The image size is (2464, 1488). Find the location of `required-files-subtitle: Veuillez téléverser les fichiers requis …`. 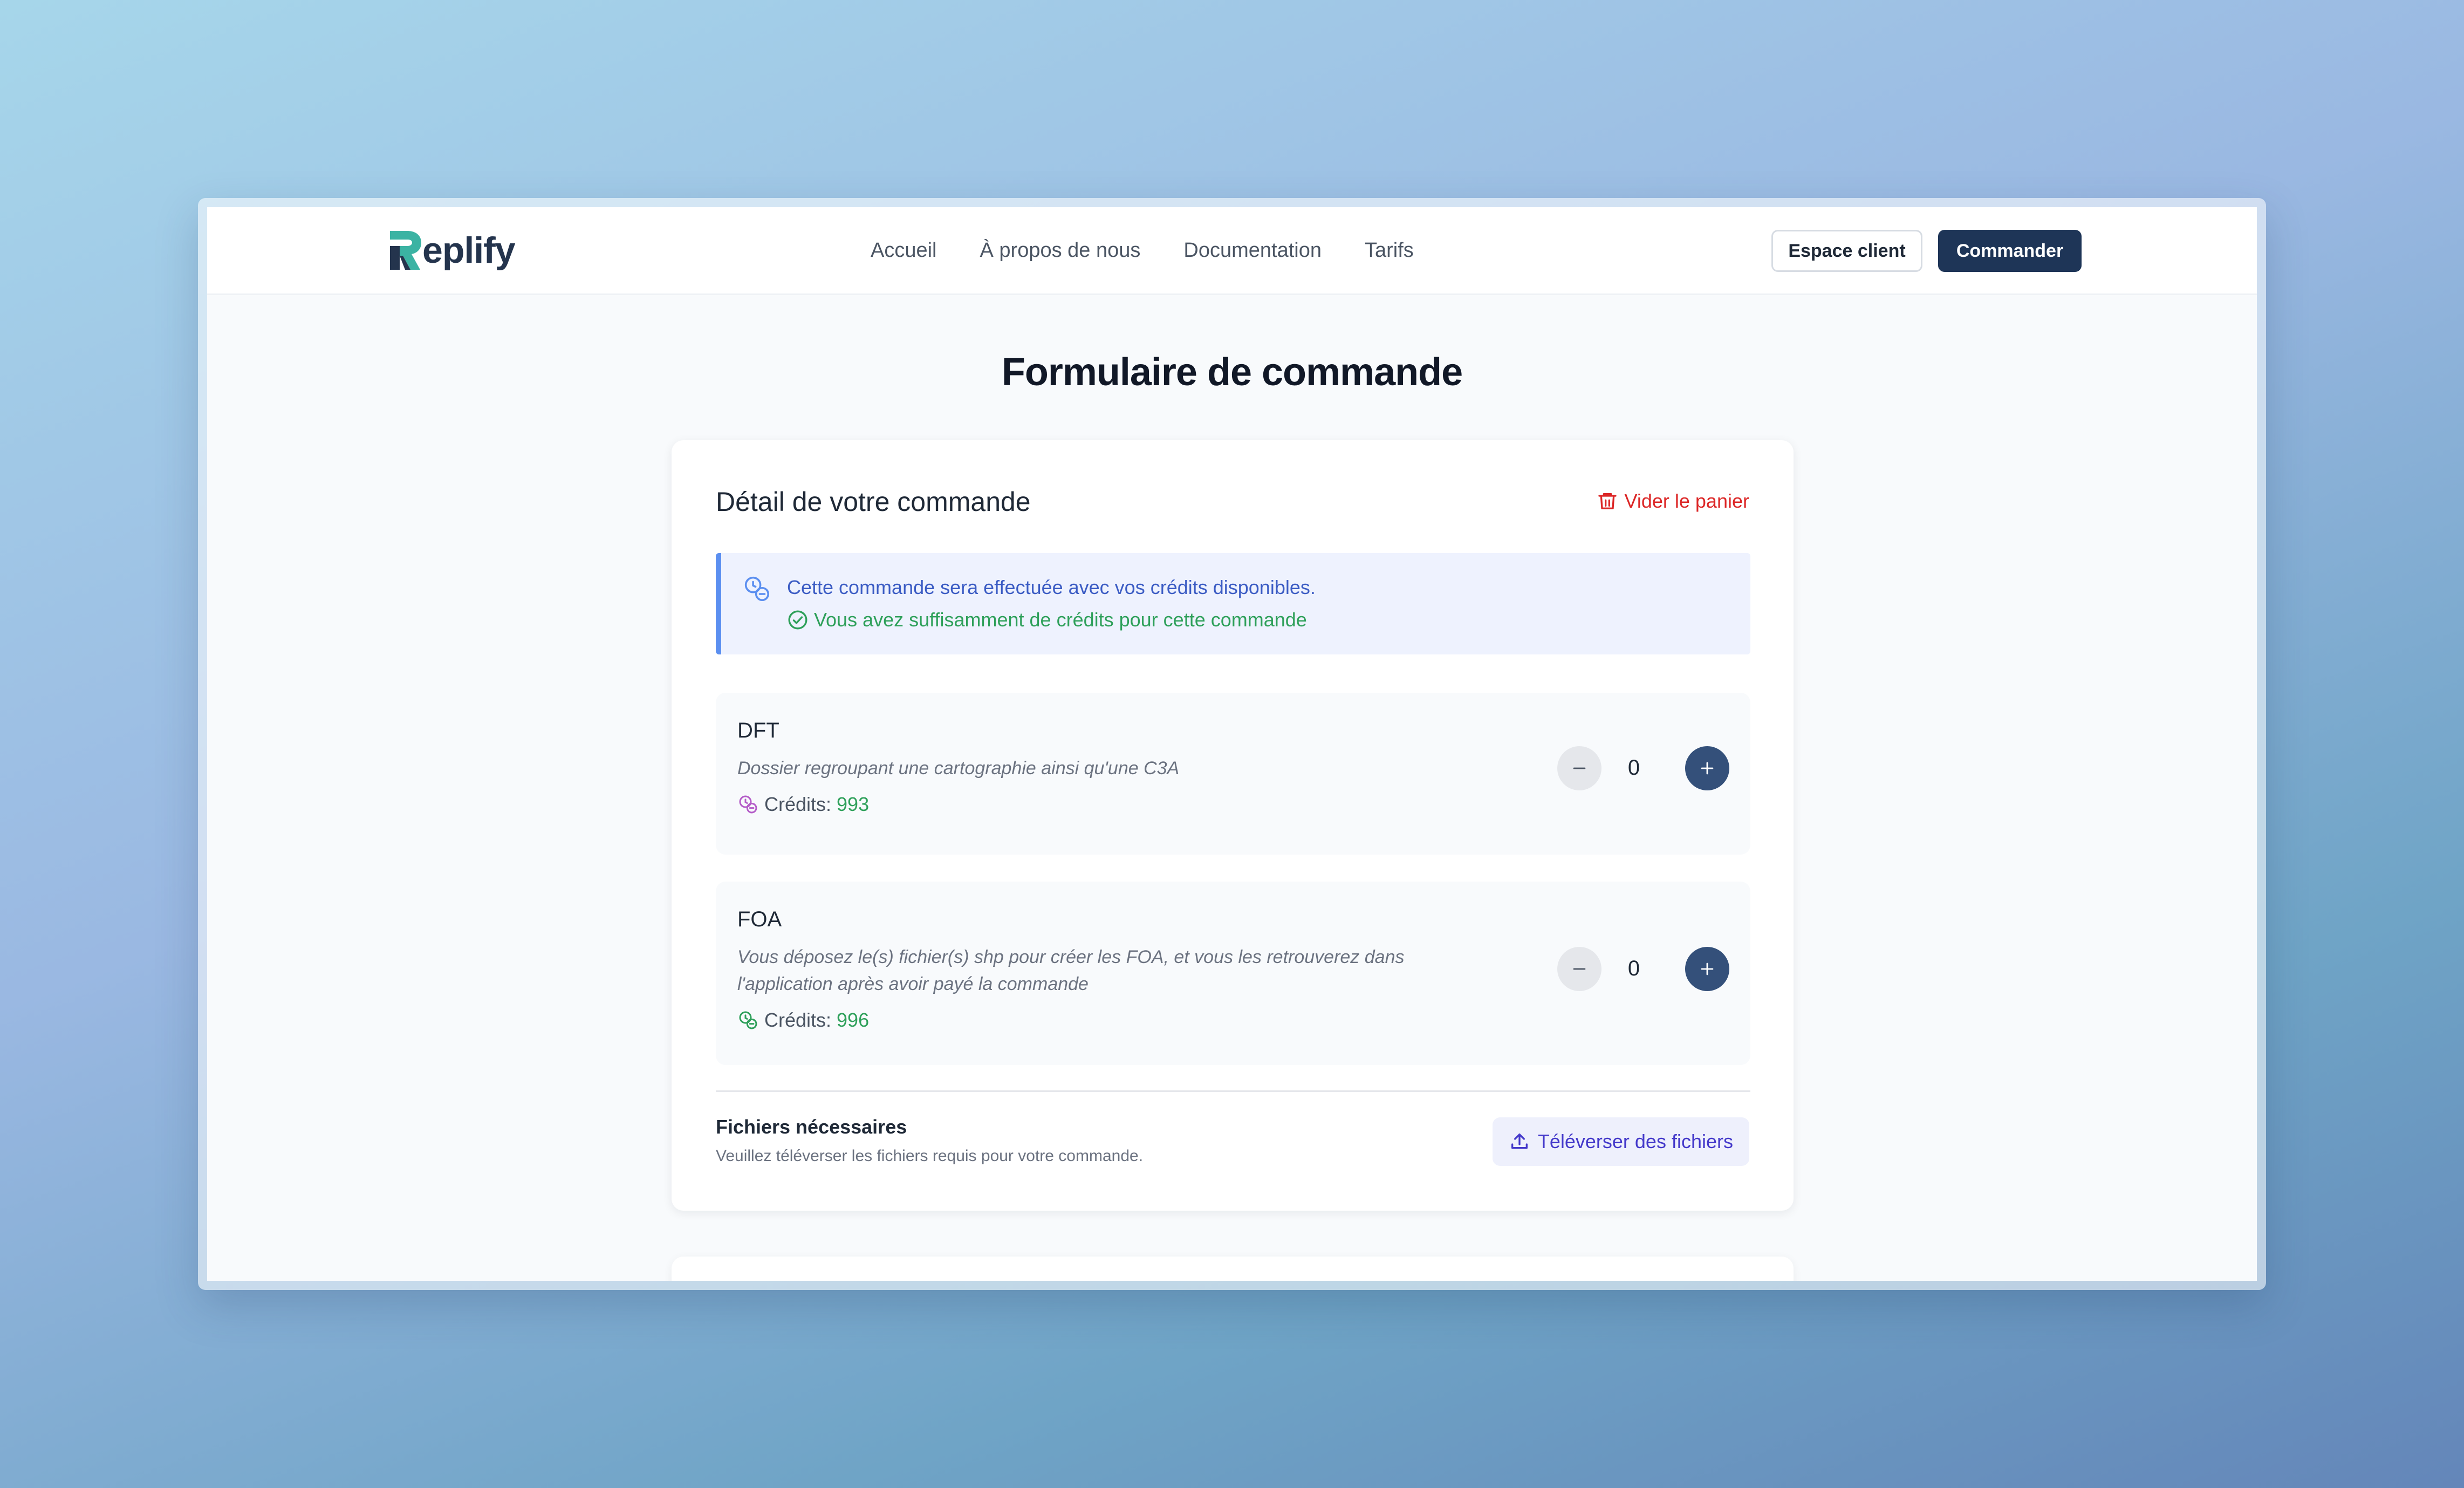

required-files-subtitle: Veuillez téléverser les fichiers requis … is located at coordinates (930, 1156).